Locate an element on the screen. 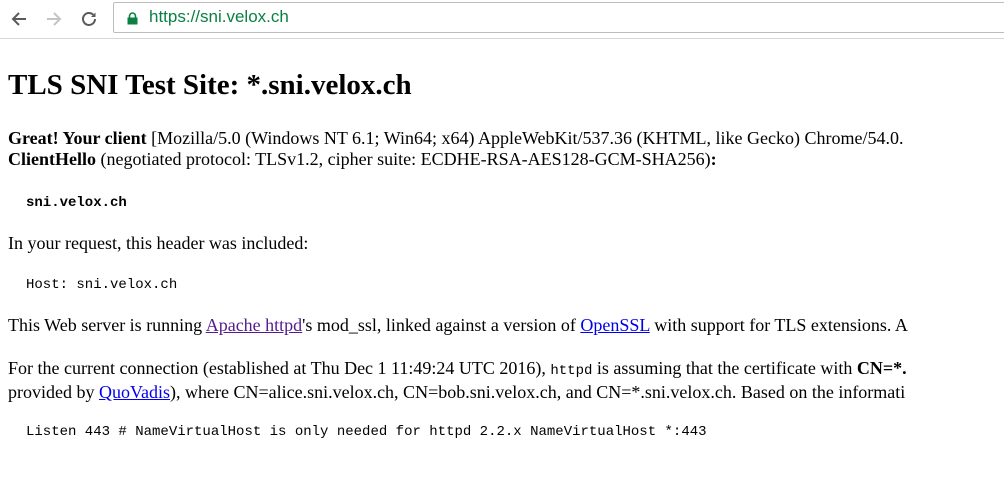 The width and height of the screenshot is (1004, 494). great-label: Great! Your client is located at coordinates (77, 138).